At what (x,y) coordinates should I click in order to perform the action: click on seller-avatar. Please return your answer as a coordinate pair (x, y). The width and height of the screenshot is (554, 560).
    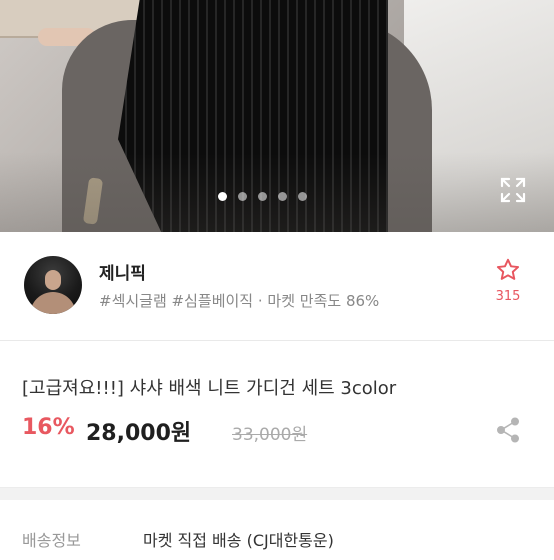
    Looking at the image, I should click on (53, 285).